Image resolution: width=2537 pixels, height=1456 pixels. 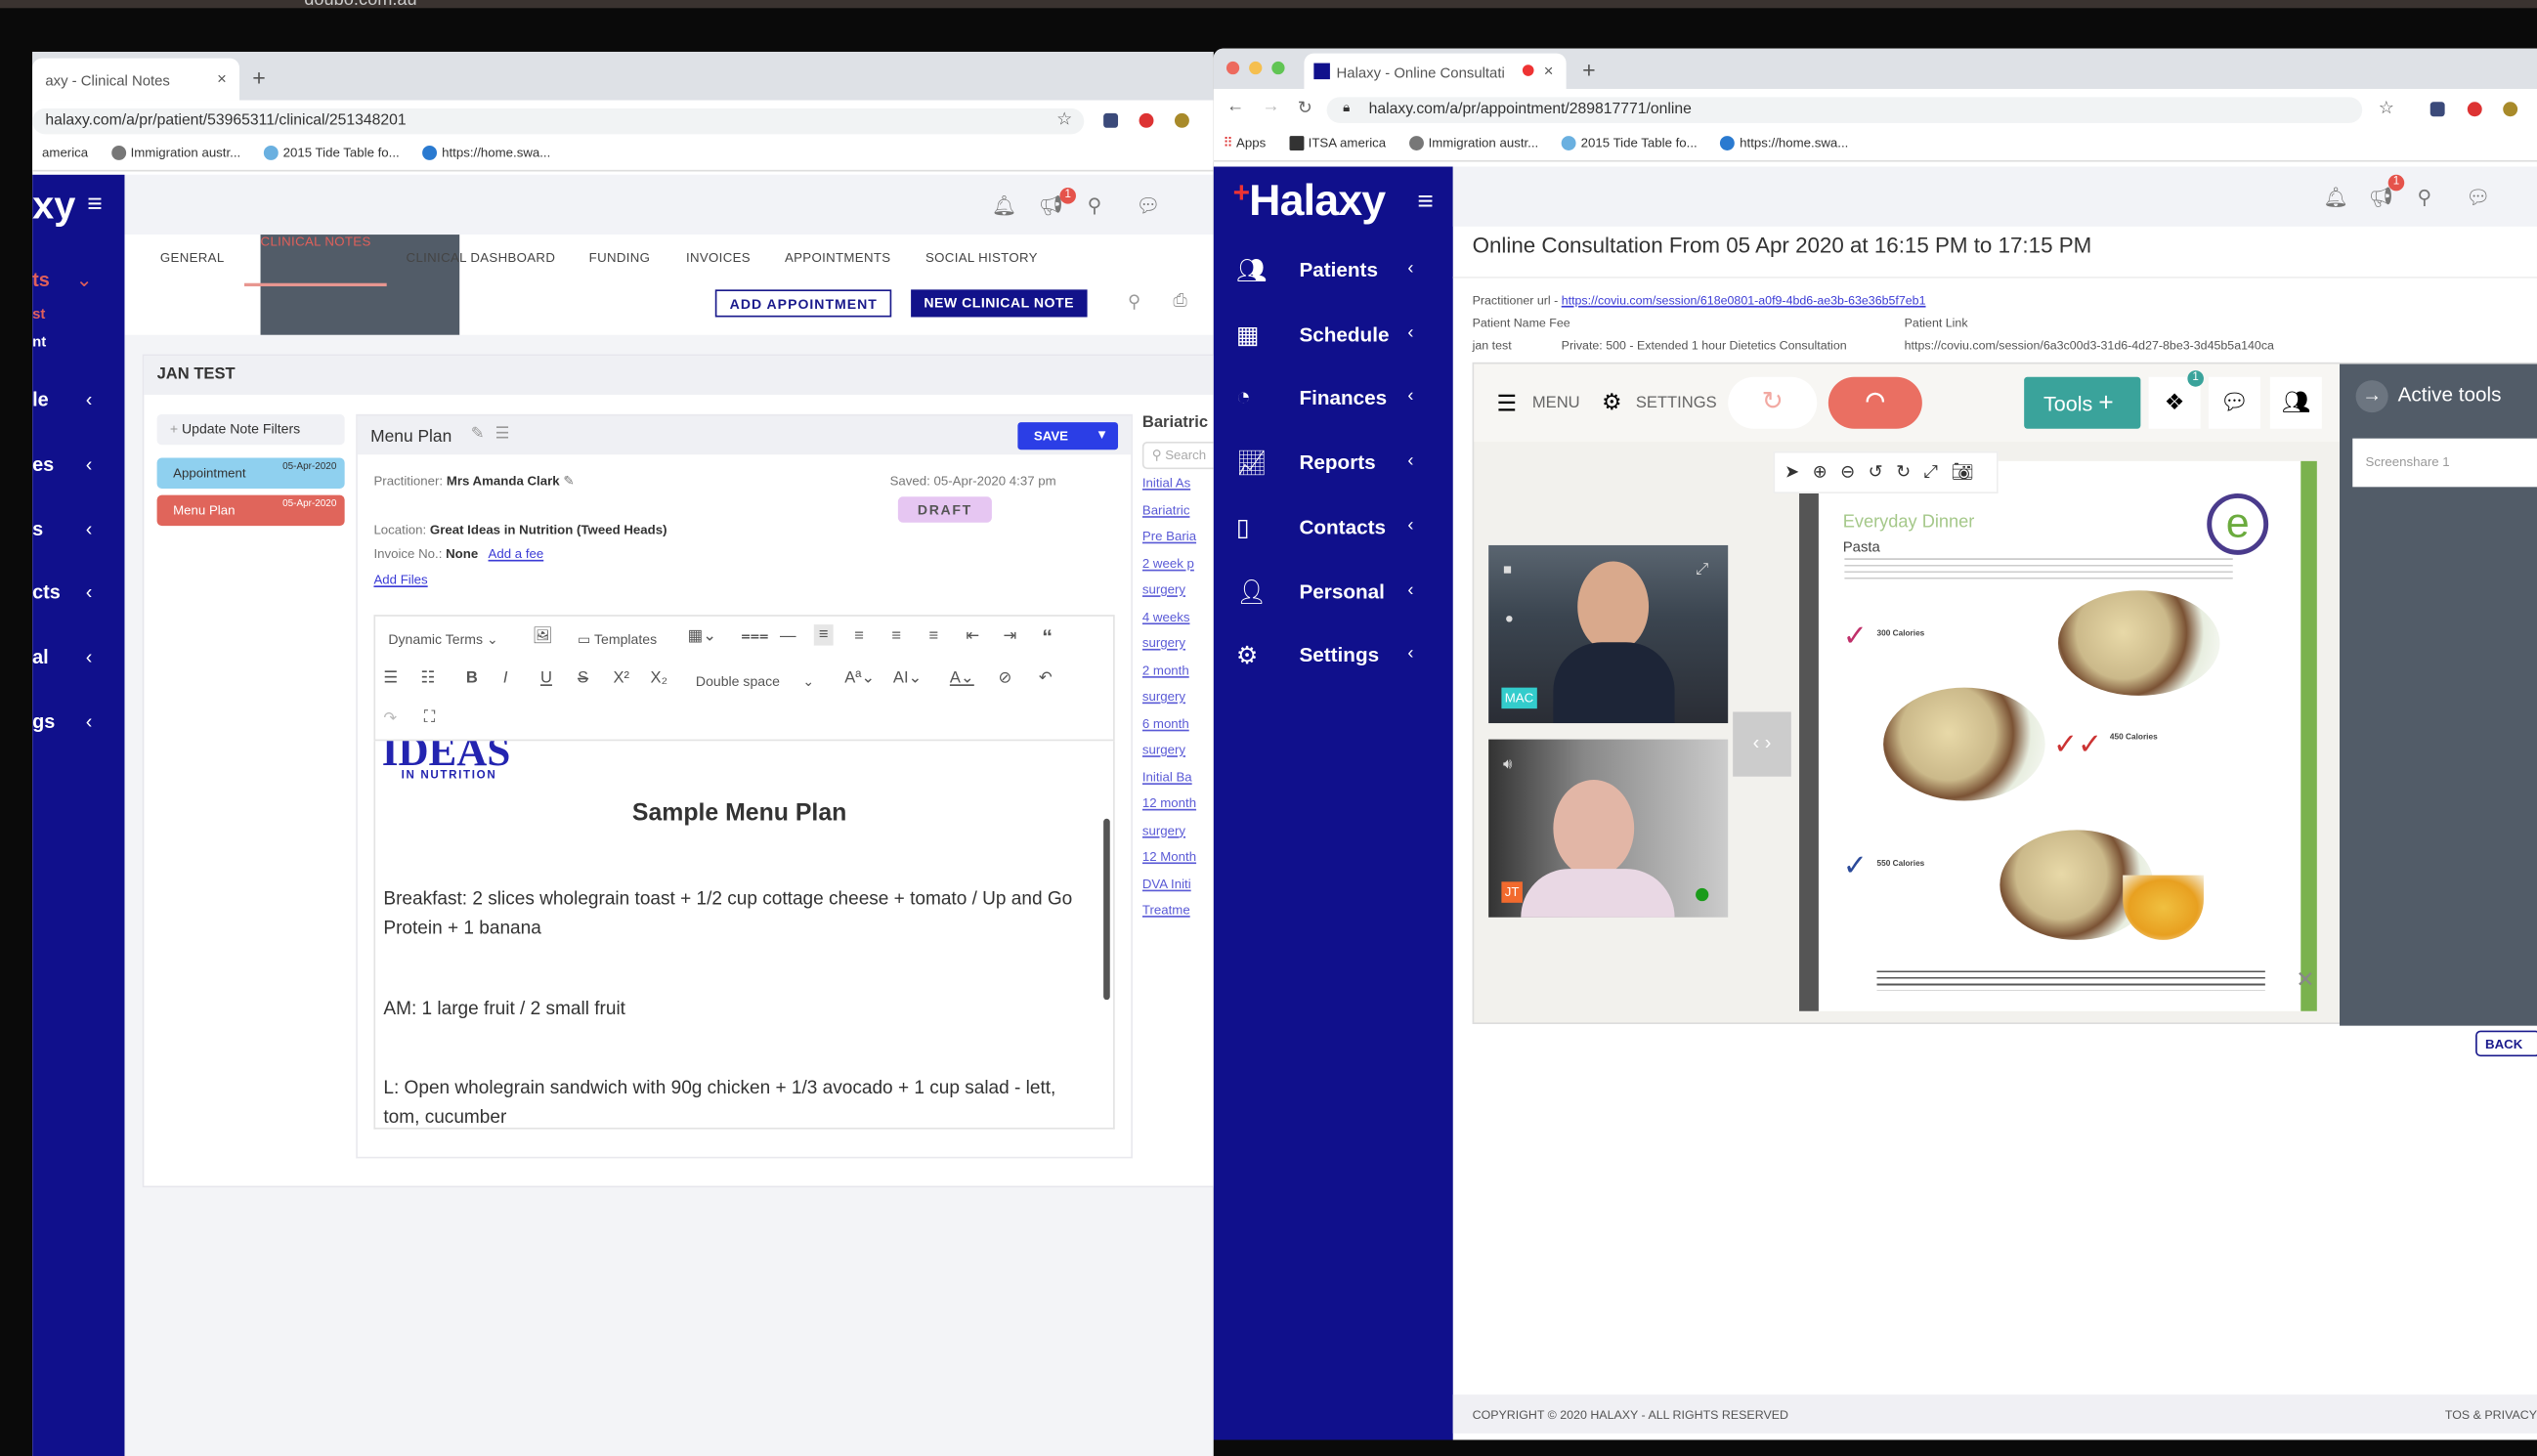 I want to click on sidebar-item: le ‹, so click(x=78, y=399).